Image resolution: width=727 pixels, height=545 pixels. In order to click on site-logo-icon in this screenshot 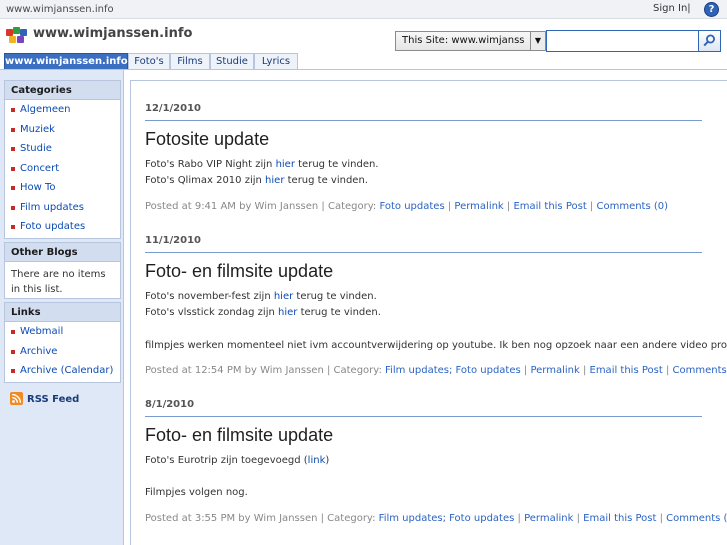, I will do `click(17, 36)`.